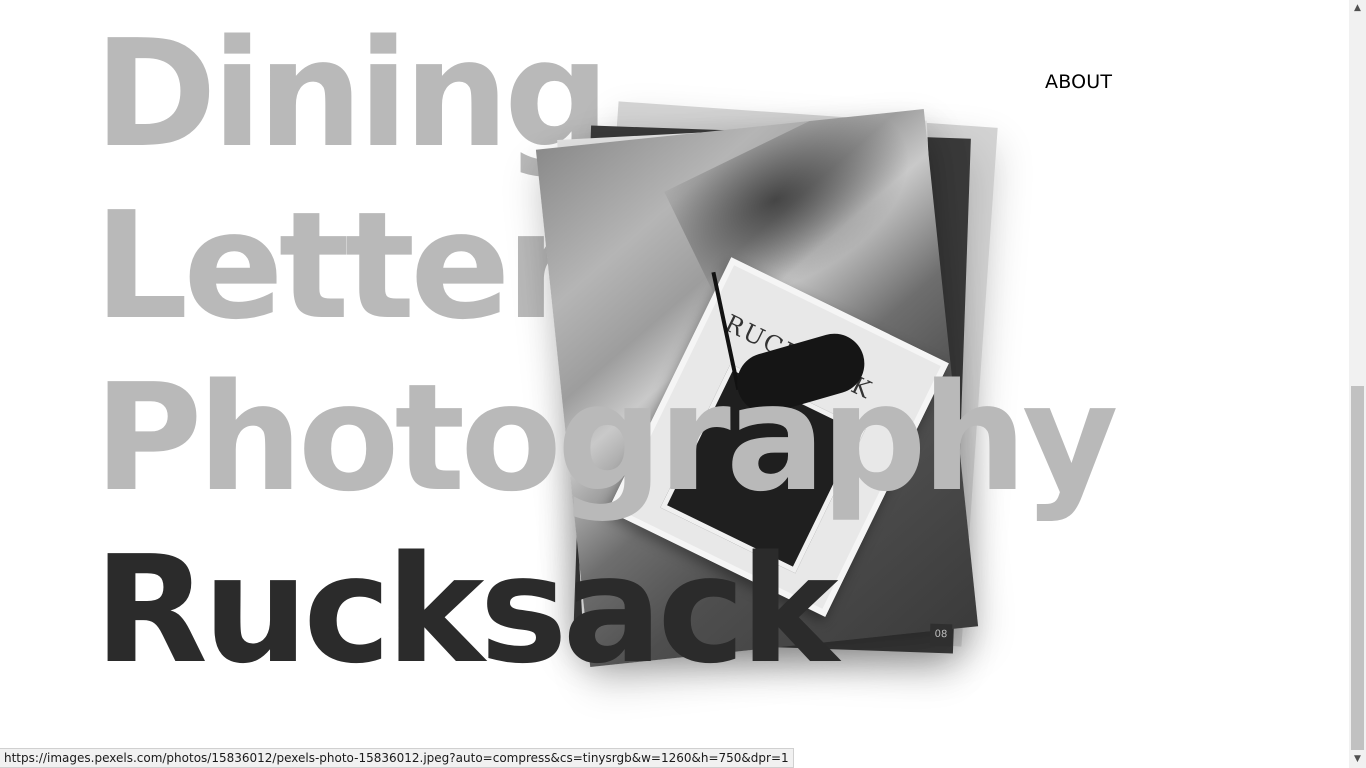 This screenshot has height=768, width=1366. I want to click on scroll-down-arrow-icon: ▼, so click(1357, 759).